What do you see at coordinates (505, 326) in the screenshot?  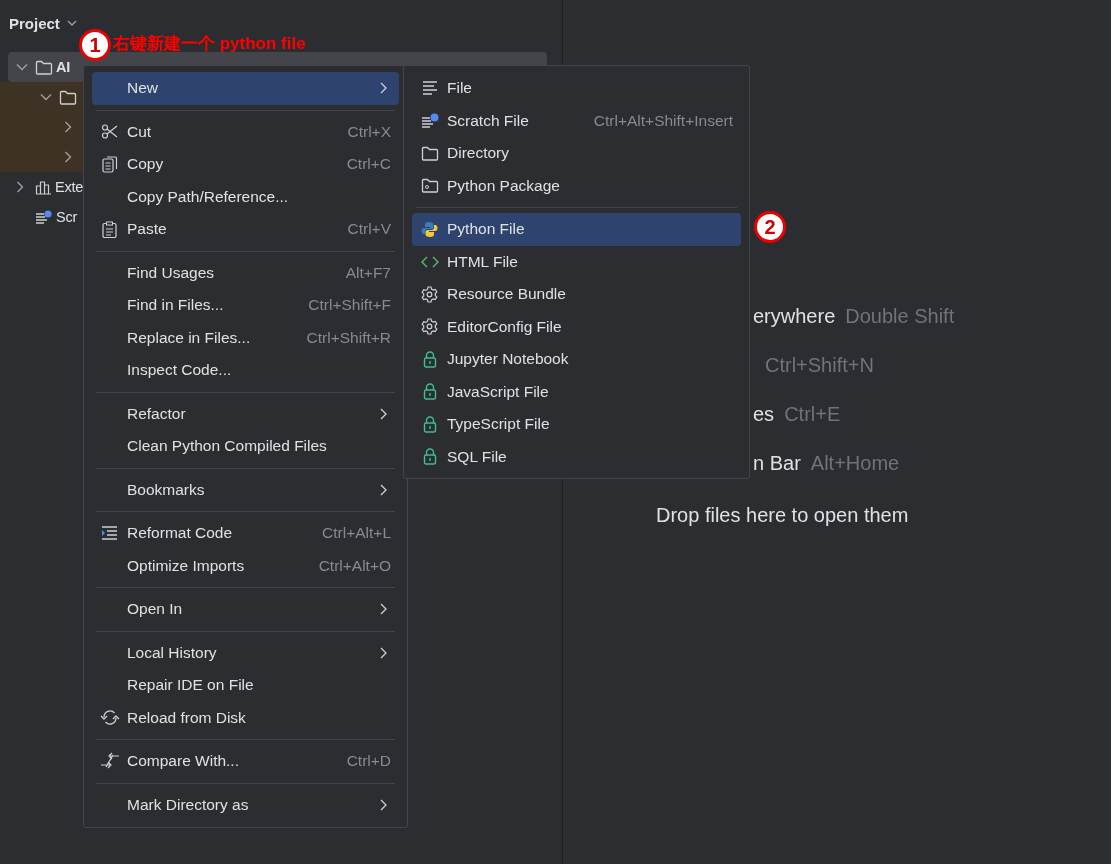 I see `menu-label: EditorConfig File` at bounding box center [505, 326].